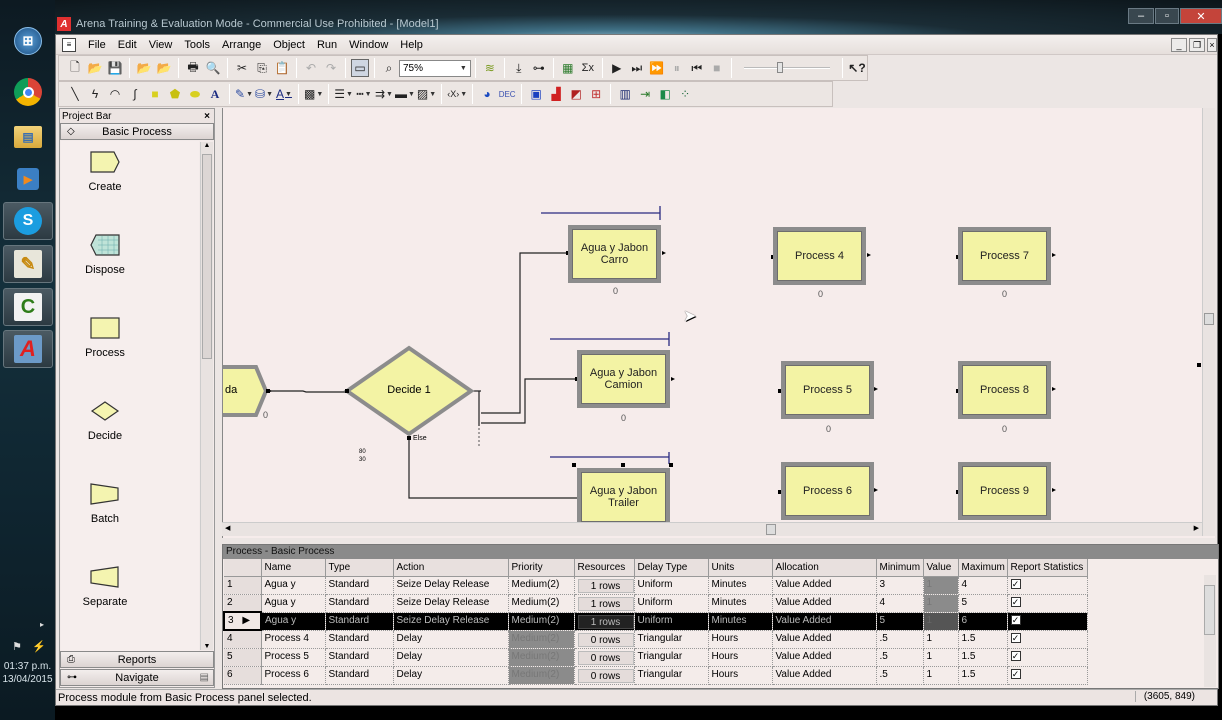  I want to click on start-button: ⊞, so click(28, 41).